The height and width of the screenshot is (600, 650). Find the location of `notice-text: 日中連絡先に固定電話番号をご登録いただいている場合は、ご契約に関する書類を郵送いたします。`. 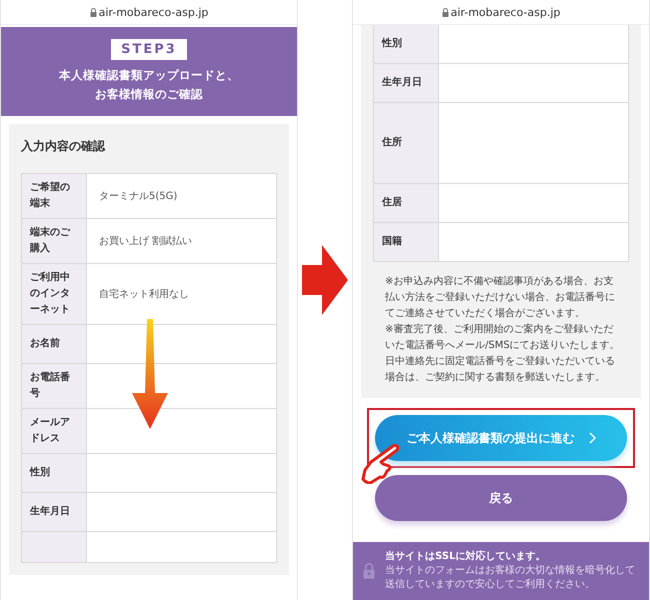

notice-text: 日中連絡先に固定電話番号をご登録いただいている場合は、ご契約に関する書類を郵送いたします。 is located at coordinates (500, 369).